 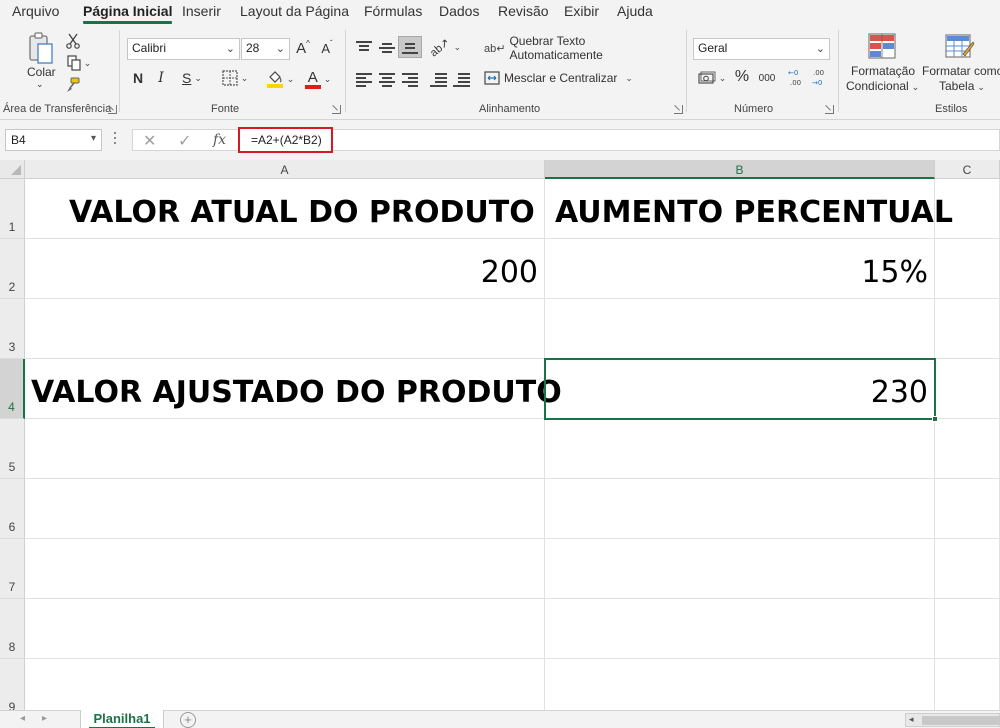 I want to click on alignment-launcher-icon, so click(x=678, y=109).